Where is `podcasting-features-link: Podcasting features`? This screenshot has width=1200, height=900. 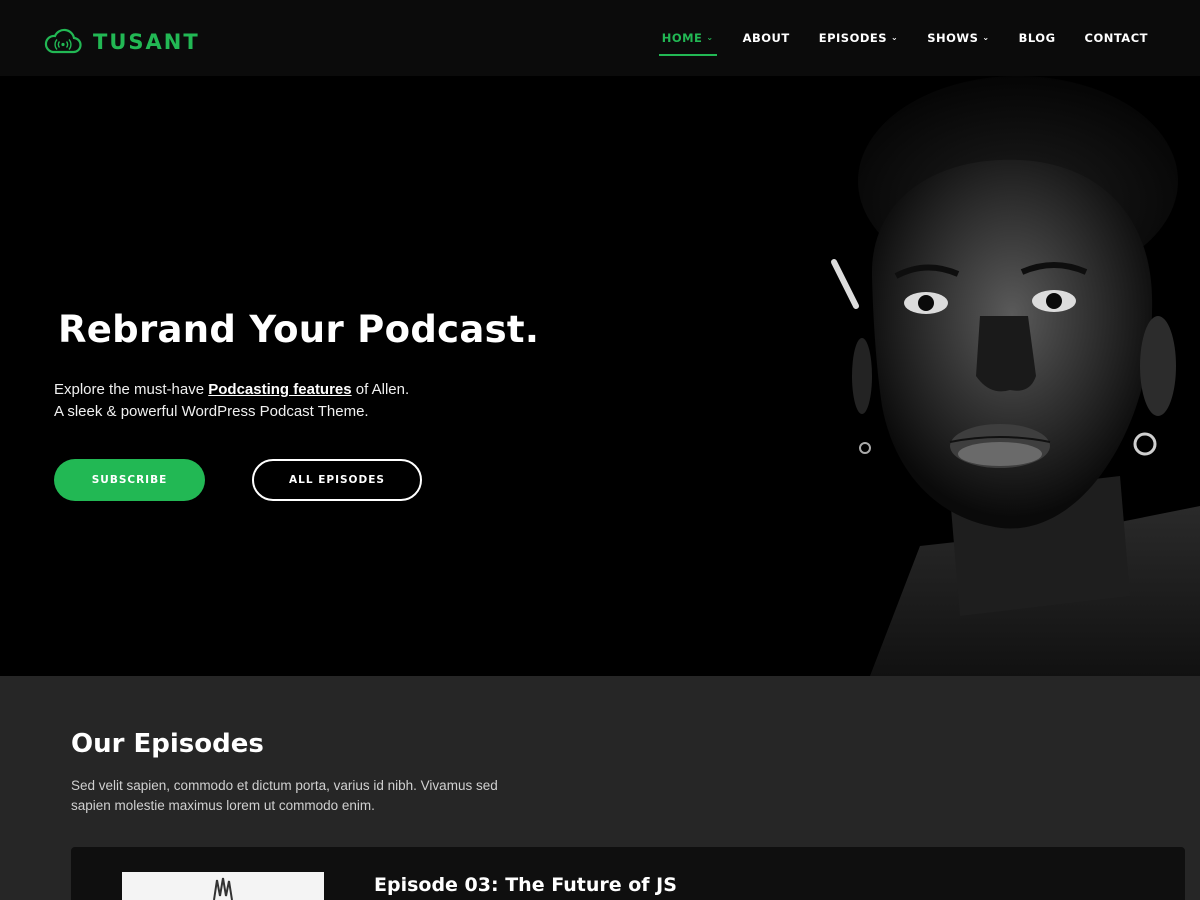 podcasting-features-link: Podcasting features is located at coordinates (279, 389).